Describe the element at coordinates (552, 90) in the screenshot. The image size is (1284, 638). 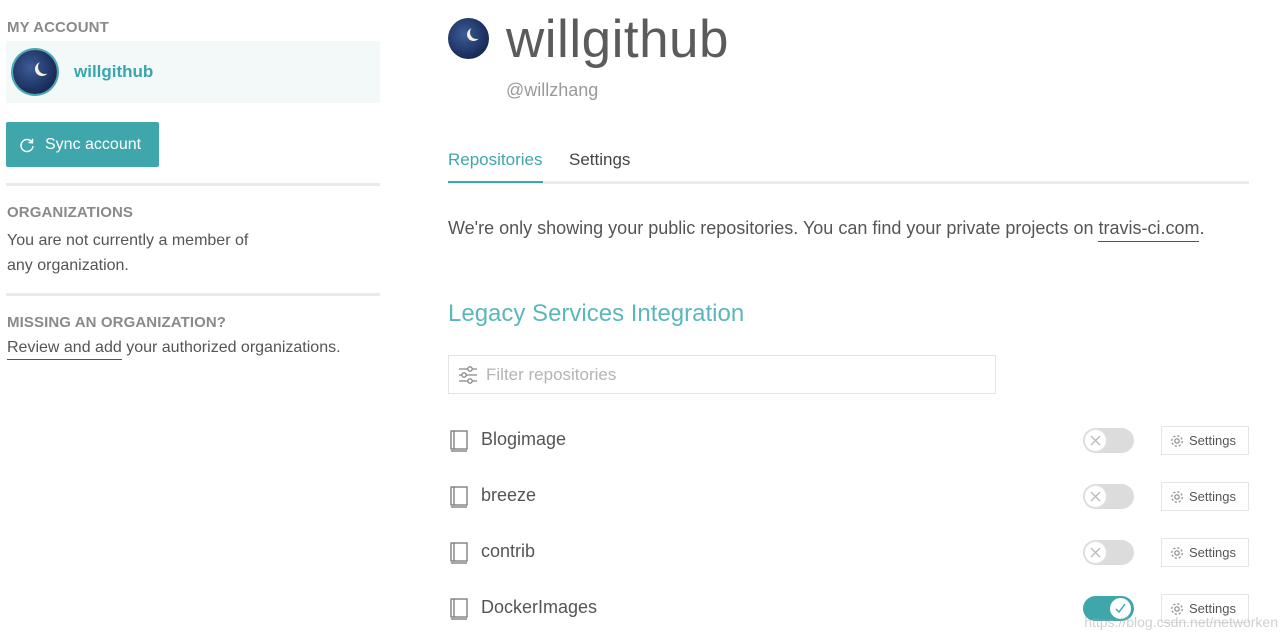
I see `profile-handle: @willzhang` at that location.